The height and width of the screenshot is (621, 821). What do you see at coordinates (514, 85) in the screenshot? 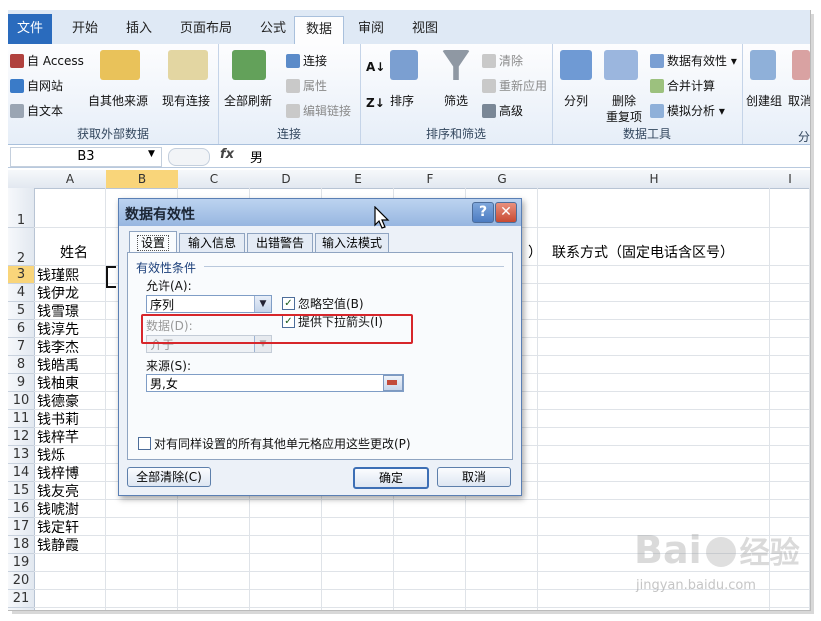
I see `reapply-button: 重新应用` at bounding box center [514, 85].